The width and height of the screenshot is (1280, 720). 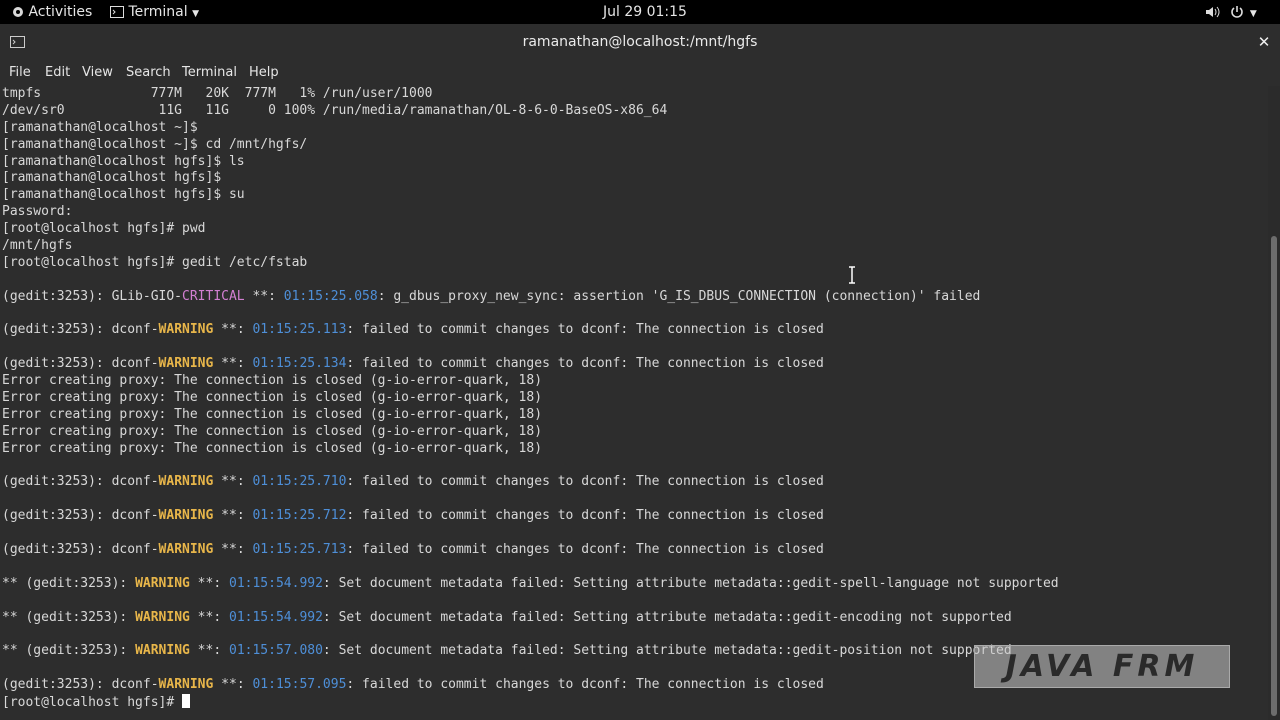 I want to click on terminal-line: /mnt/hgfs, so click(x=634, y=246).